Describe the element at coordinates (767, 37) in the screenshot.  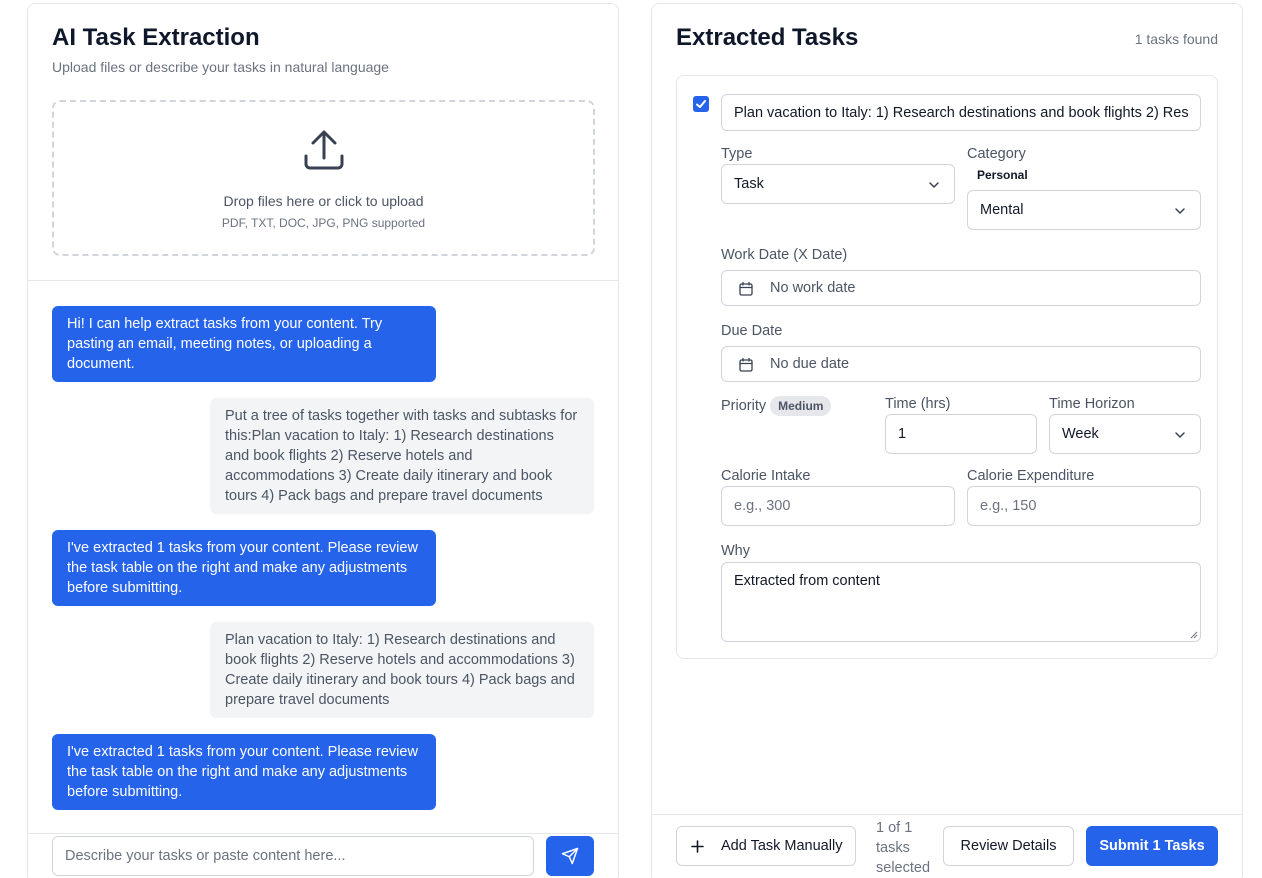
I see `extracted-title: Extracted Tasks` at that location.